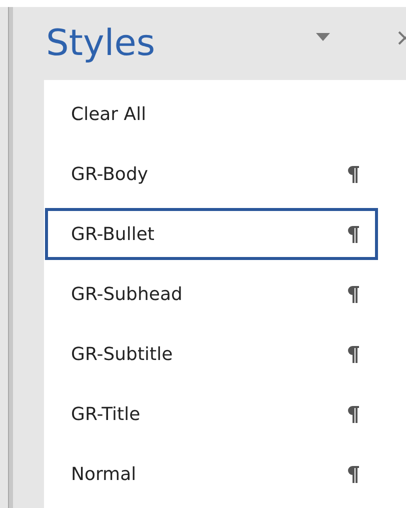 The width and height of the screenshot is (406, 508). Describe the element at coordinates (211, 234) in the screenshot. I see `style-item: GR-Bullet` at that location.